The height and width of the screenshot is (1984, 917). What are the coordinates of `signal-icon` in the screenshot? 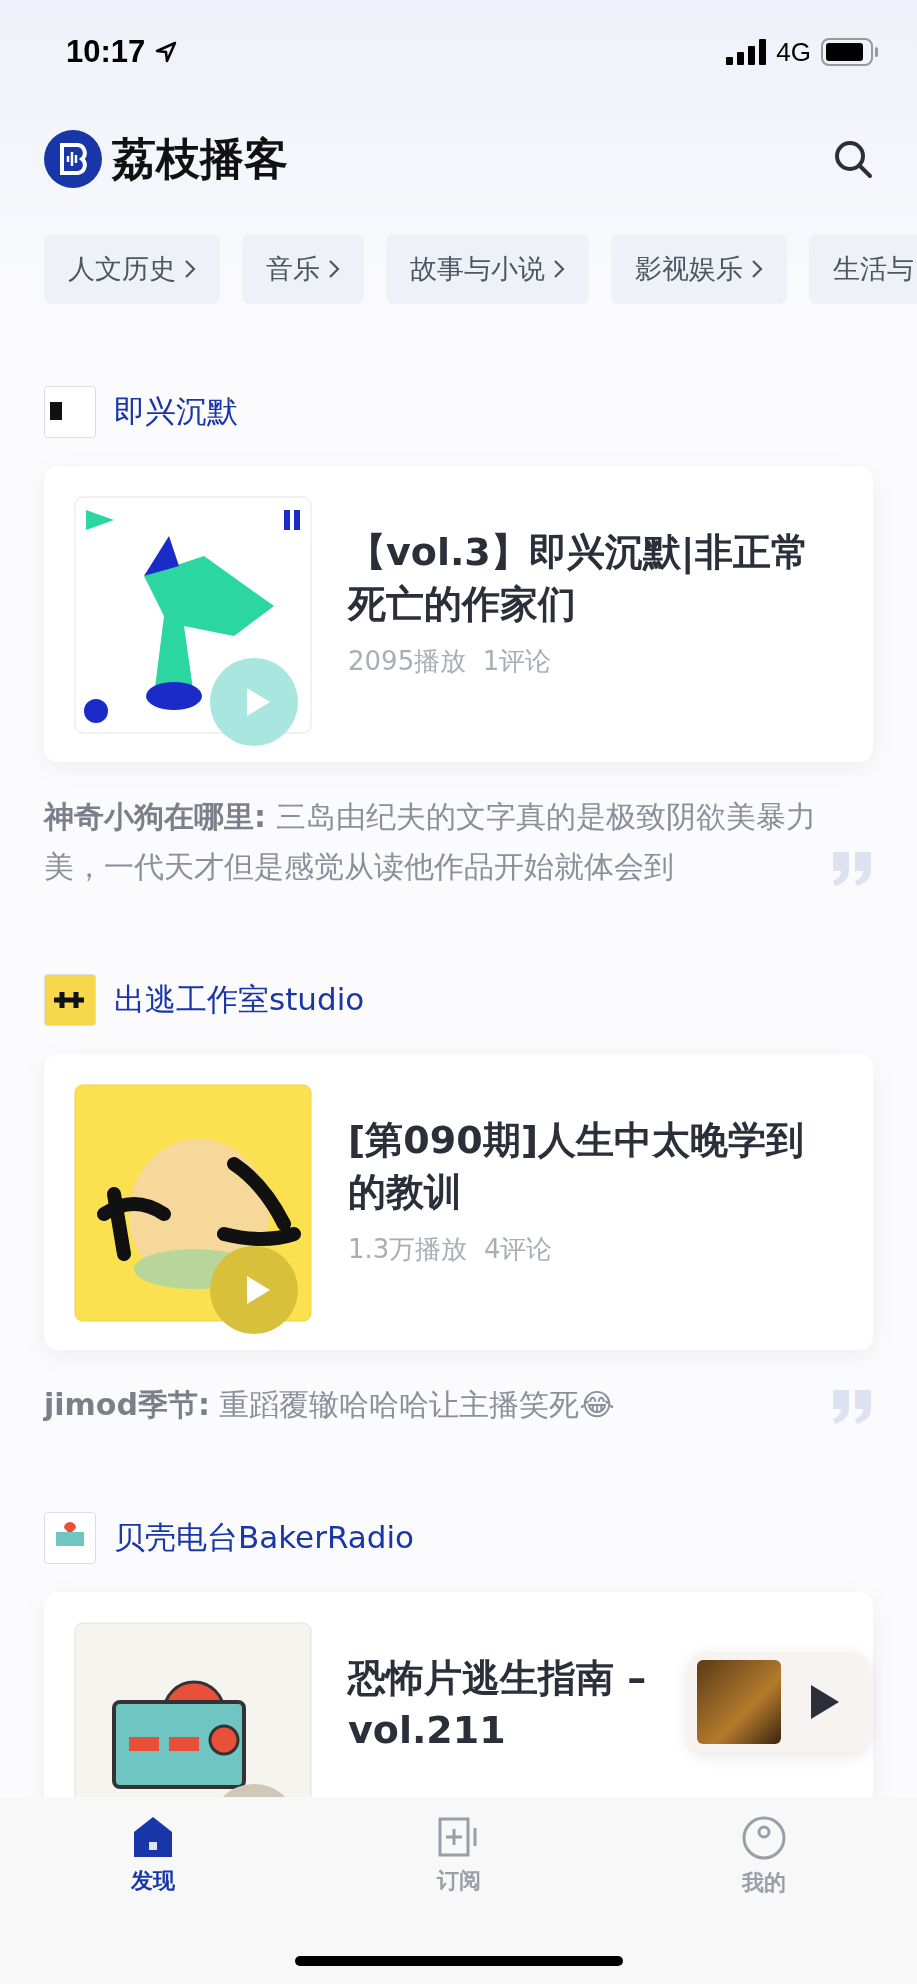 It's located at (746, 52).